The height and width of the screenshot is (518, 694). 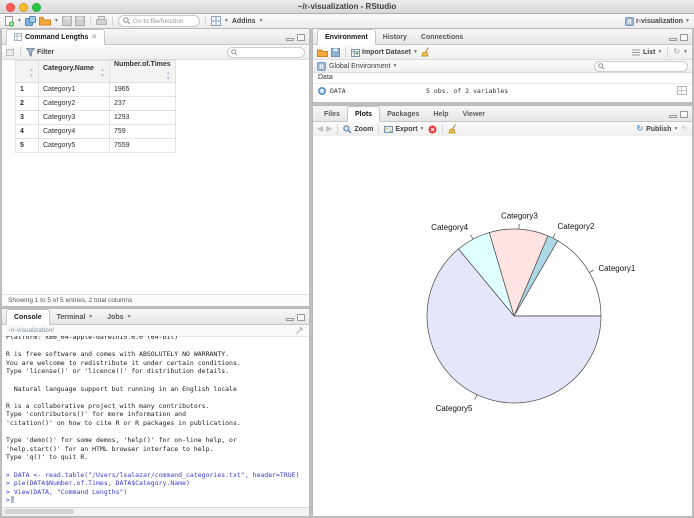 I want to click on save-icon, so click(x=66, y=21).